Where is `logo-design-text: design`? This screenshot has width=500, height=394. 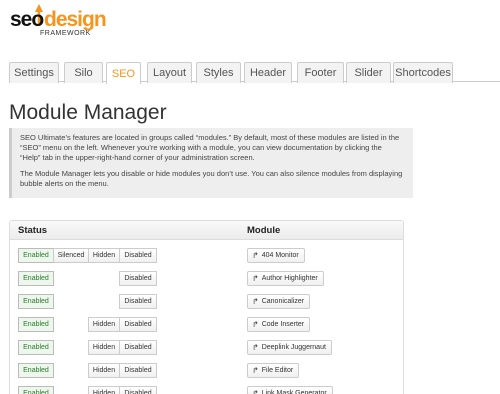
logo-design-text: design is located at coordinates (75, 19).